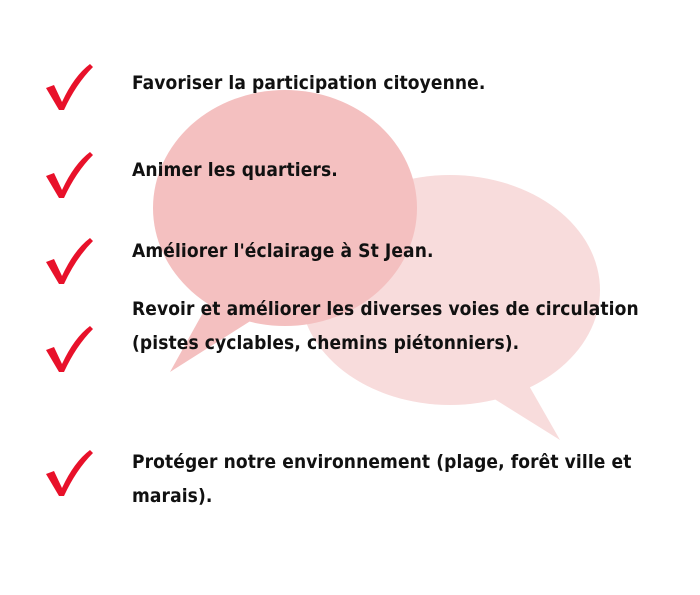 Image resolution: width=700 pixels, height=595 pixels. What do you see at coordinates (283, 251) in the screenshot?
I see `checklist-item-text: Améliorer l'éclairage à St Jean.` at bounding box center [283, 251].